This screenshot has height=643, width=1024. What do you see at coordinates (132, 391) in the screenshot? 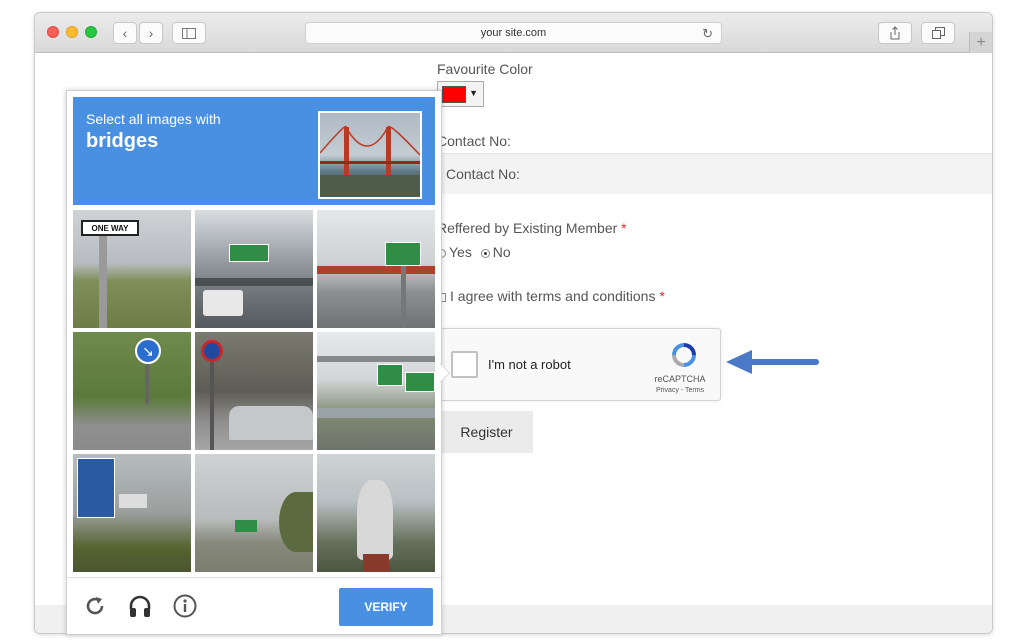
I see `challenge-tile: ↘` at bounding box center [132, 391].